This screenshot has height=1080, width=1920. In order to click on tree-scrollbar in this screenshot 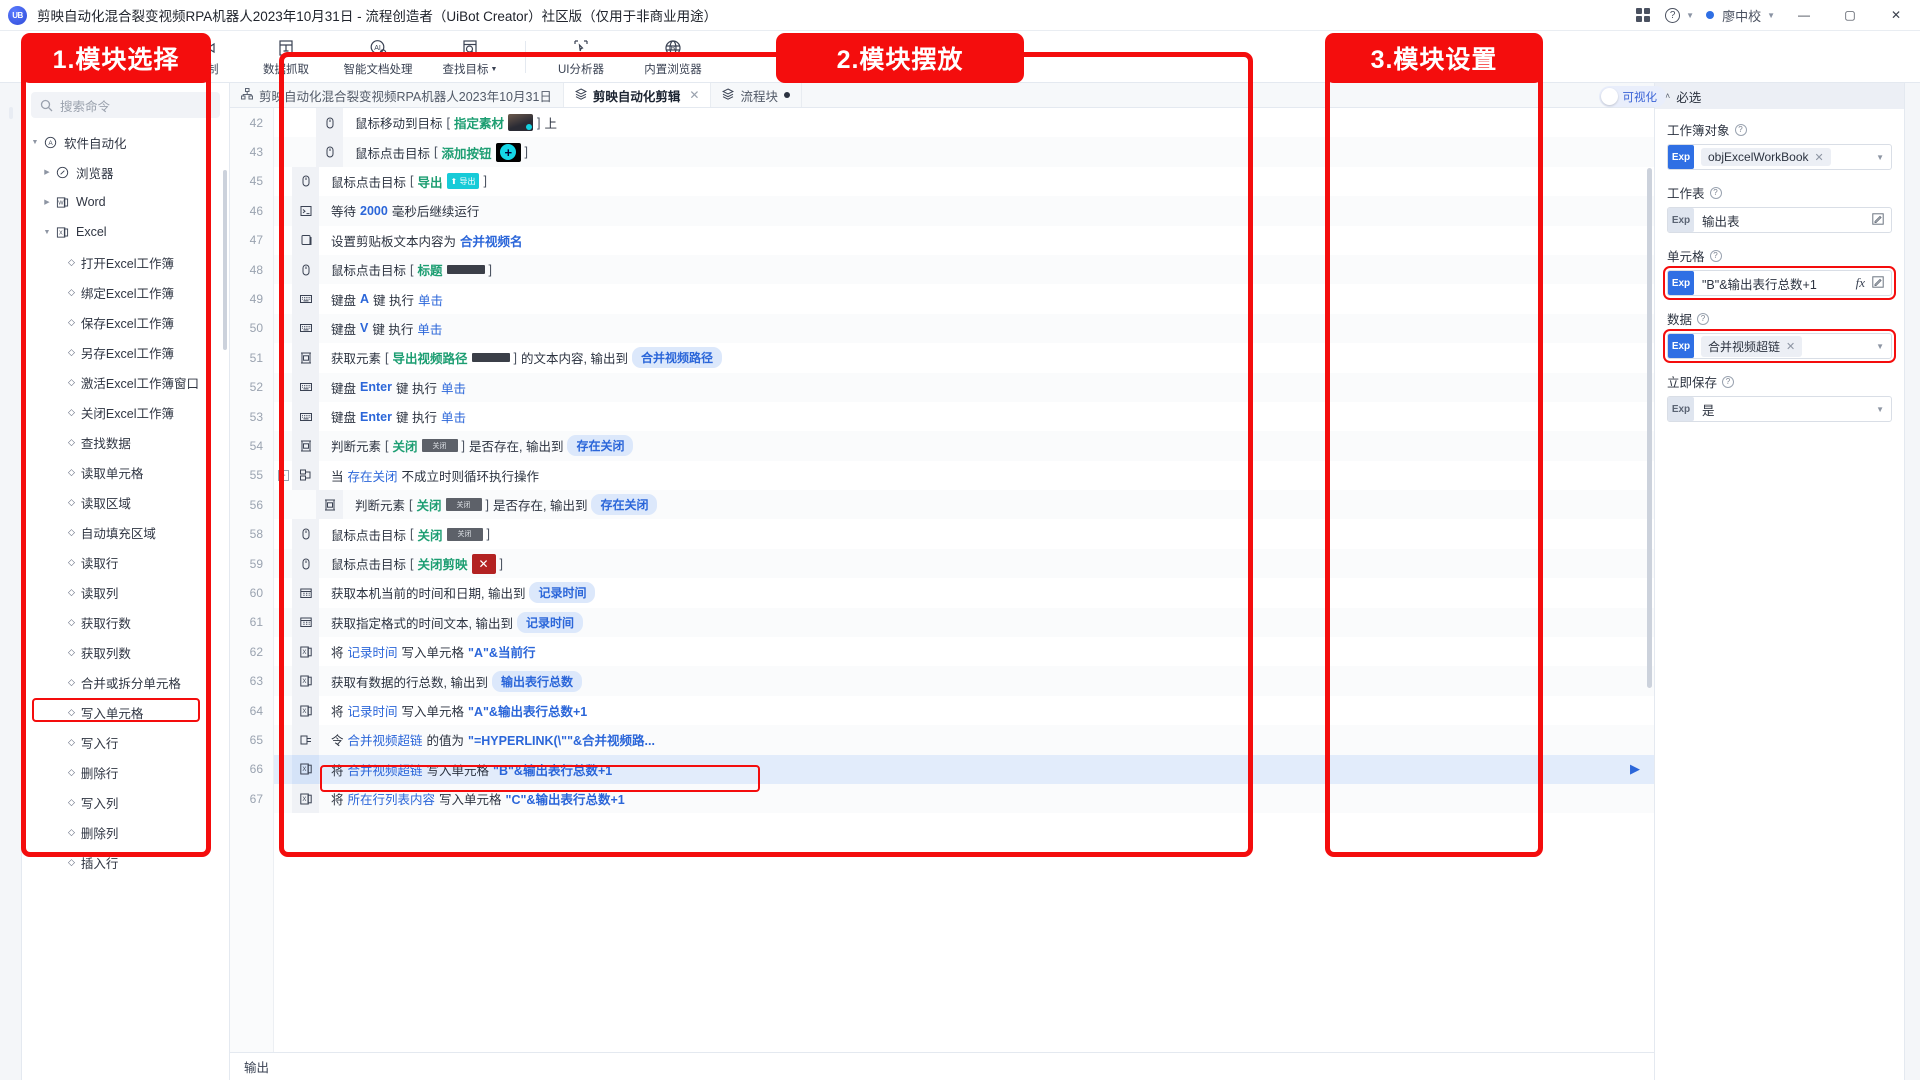, I will do `click(225, 260)`.